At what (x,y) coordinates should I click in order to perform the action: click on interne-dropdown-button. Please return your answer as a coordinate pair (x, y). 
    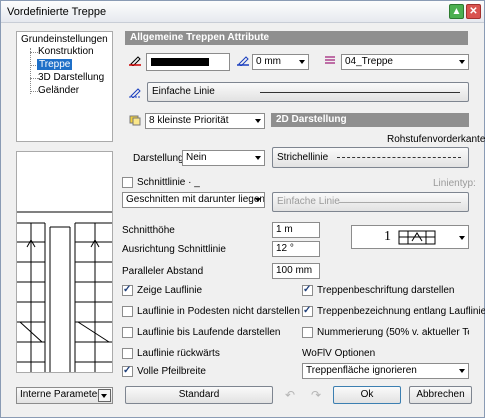
    Looking at the image, I should click on (104, 395).